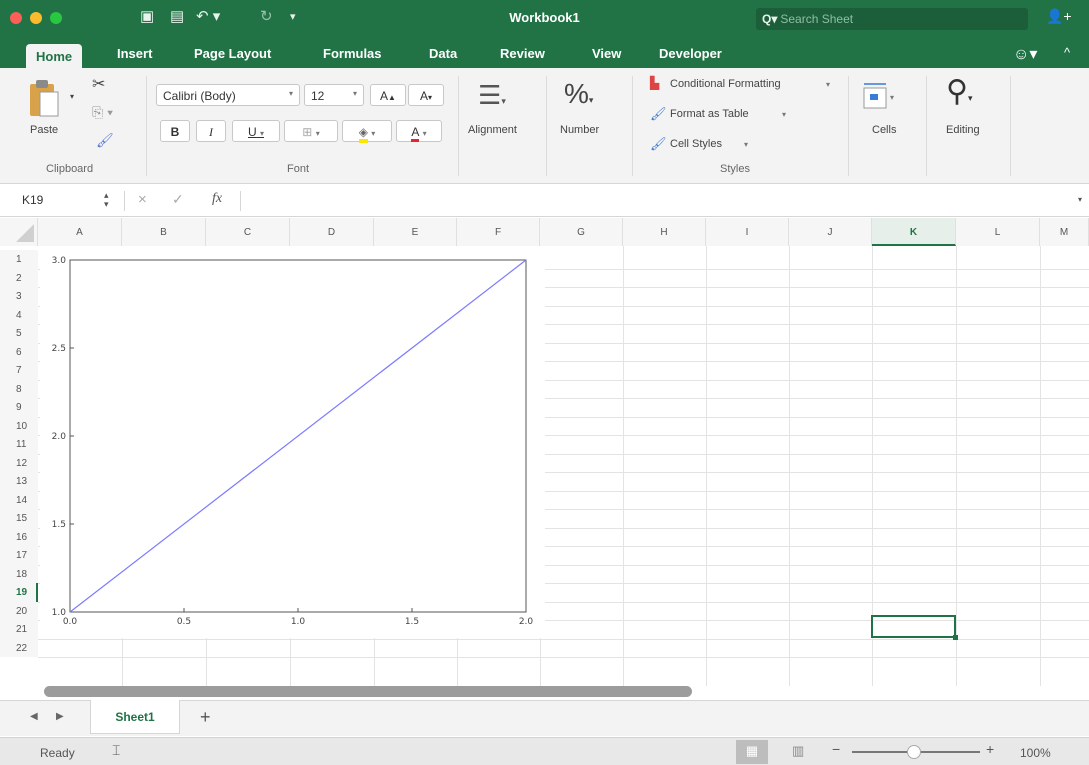 This screenshot has width=1089, height=765. Describe the element at coordinates (72, 96) in the screenshot. I see `paste-dropdown-icon: ▾` at that location.